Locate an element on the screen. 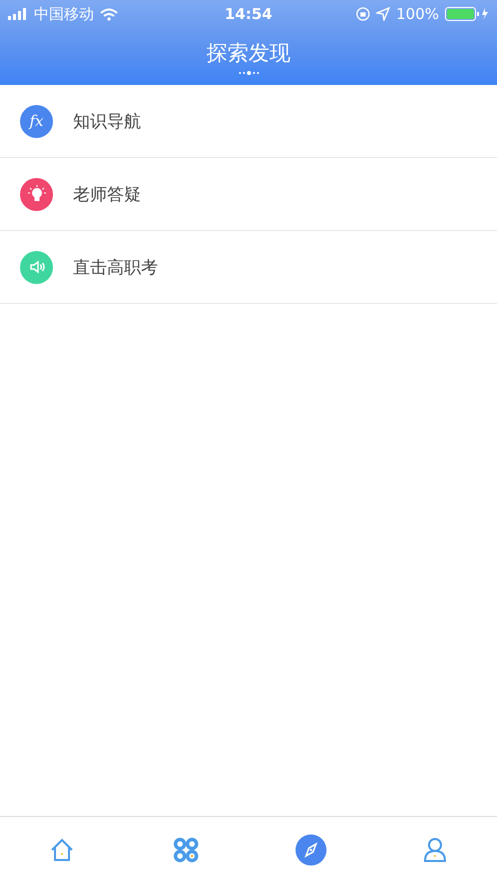  formula-icon: fx is located at coordinates (36, 121).